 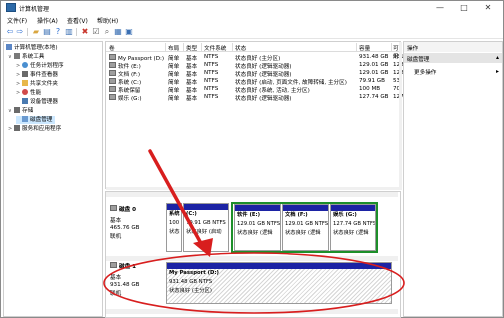 I want to click on tree-item-label: 共享文件夹, so click(x=44, y=84).